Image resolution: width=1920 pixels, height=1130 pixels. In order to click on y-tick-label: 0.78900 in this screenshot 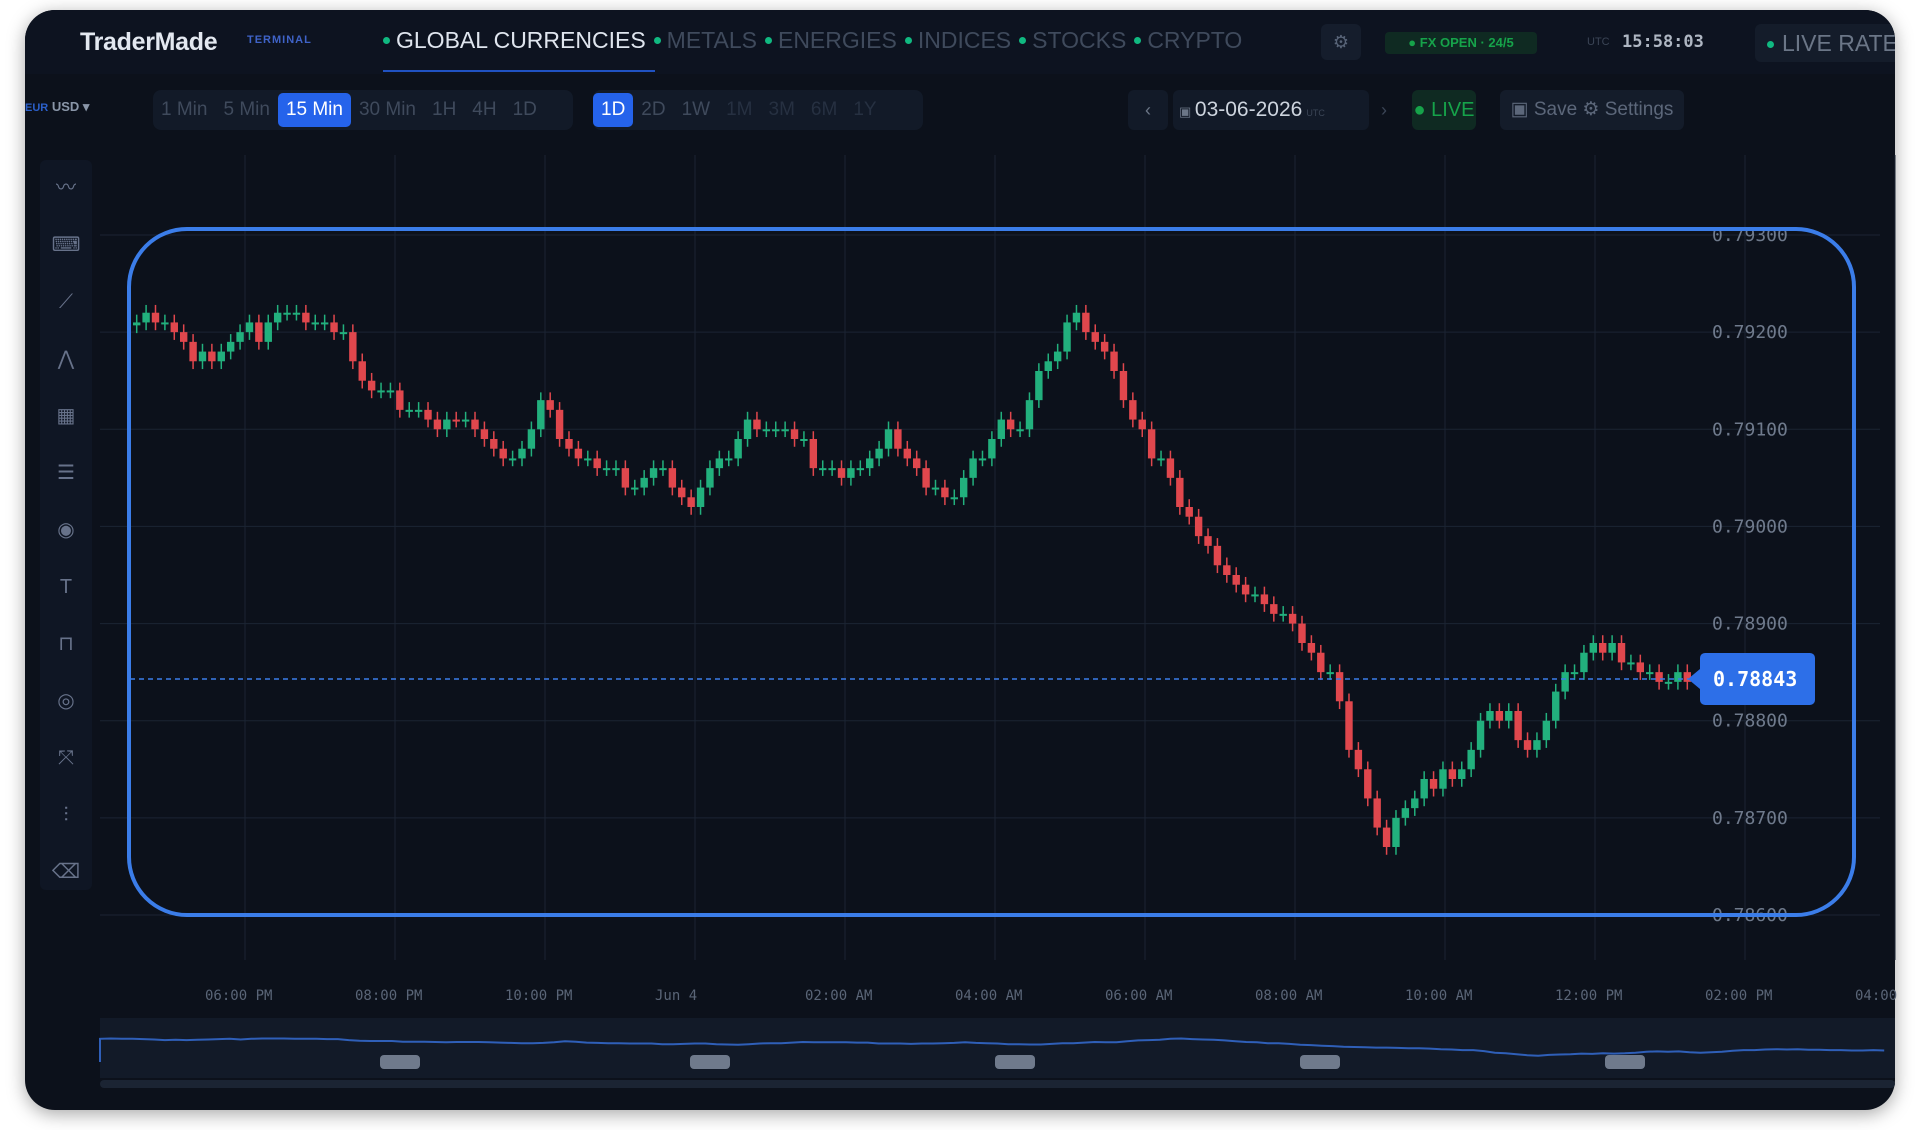, I will do `click(1750, 624)`.